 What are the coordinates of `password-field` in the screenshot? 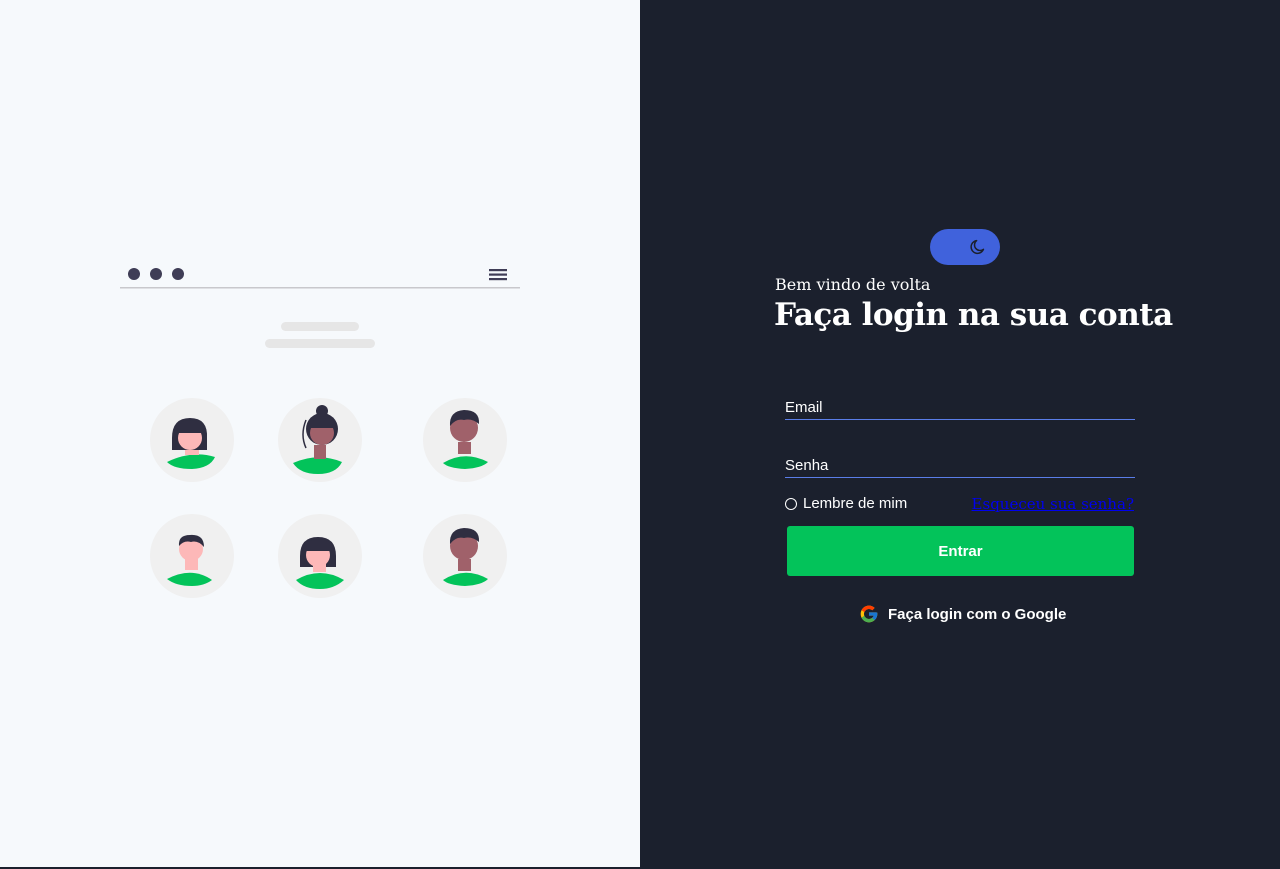 It's located at (960, 465).